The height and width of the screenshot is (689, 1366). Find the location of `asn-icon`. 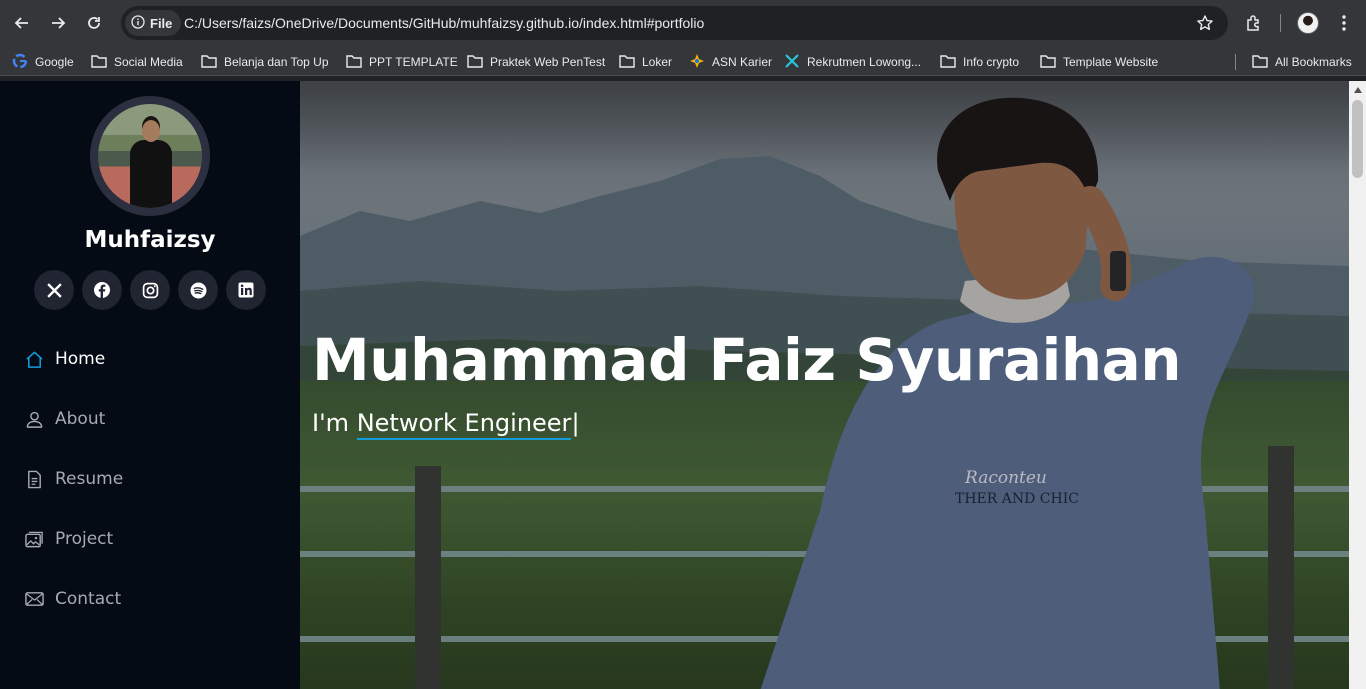

asn-icon is located at coordinates (697, 62).